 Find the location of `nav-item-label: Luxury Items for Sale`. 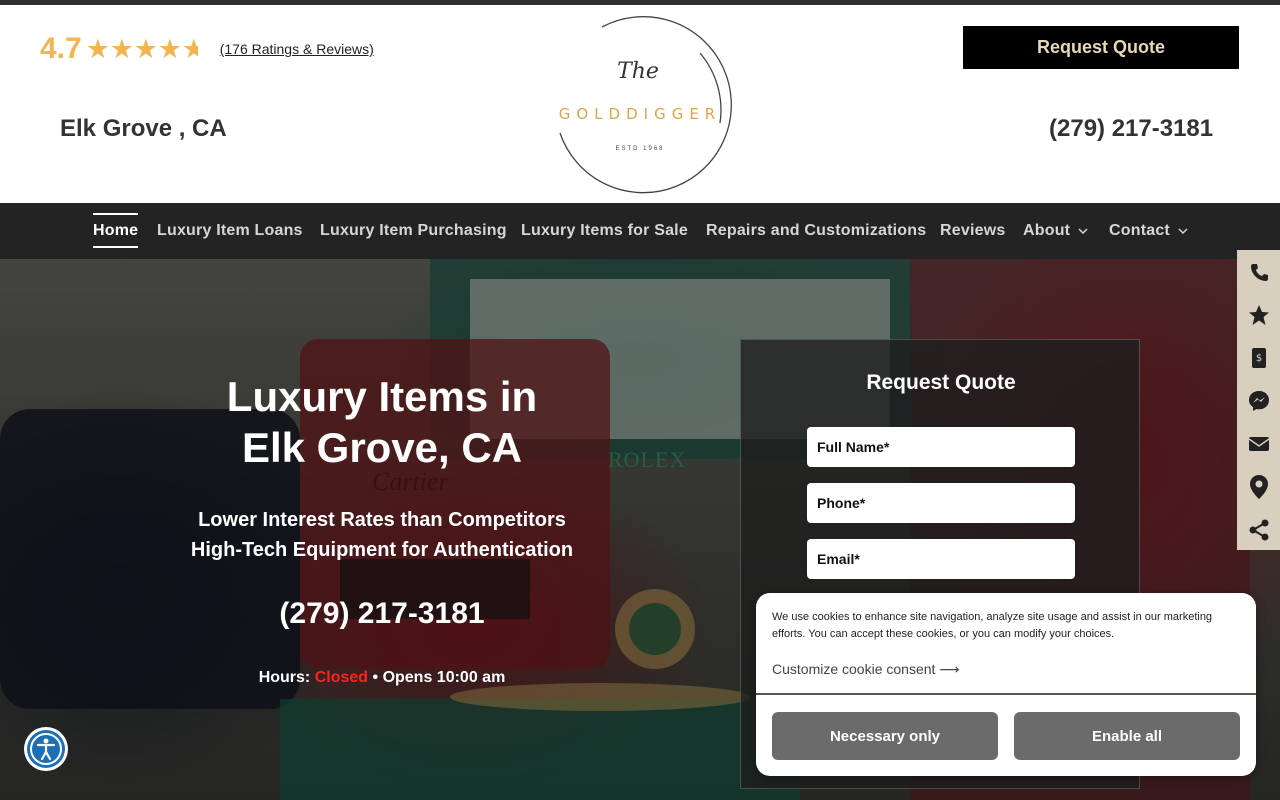

nav-item-label: Luxury Items for Sale is located at coordinates (604, 230).